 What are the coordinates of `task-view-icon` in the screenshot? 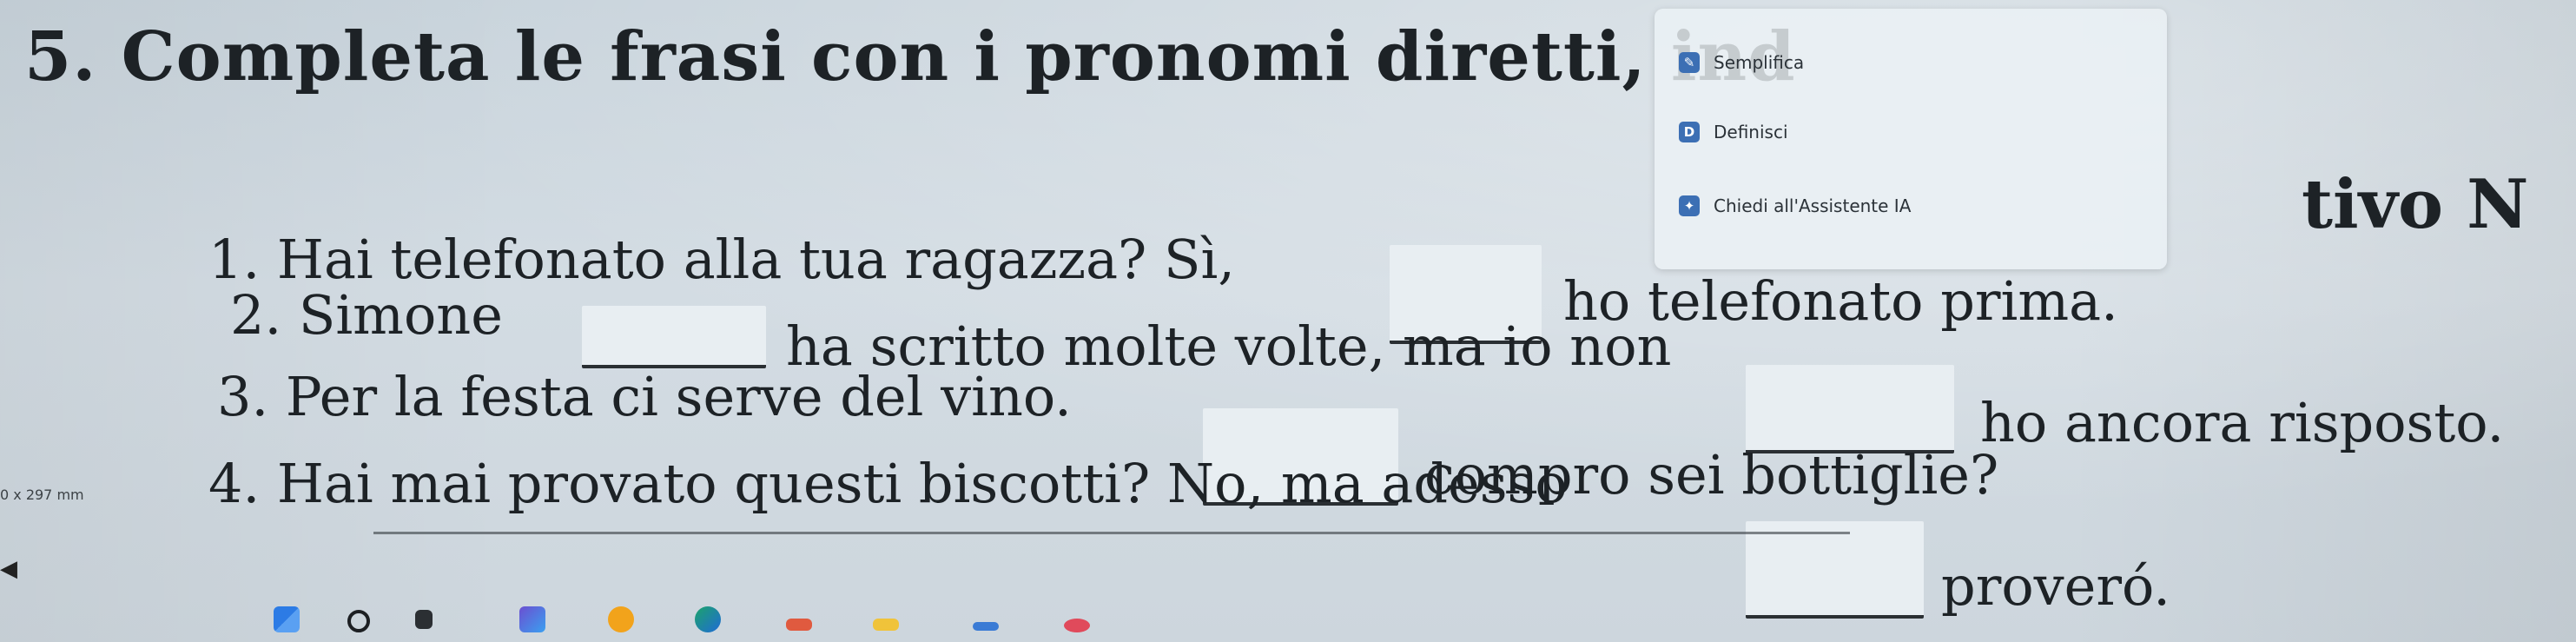 It's located at (424, 619).